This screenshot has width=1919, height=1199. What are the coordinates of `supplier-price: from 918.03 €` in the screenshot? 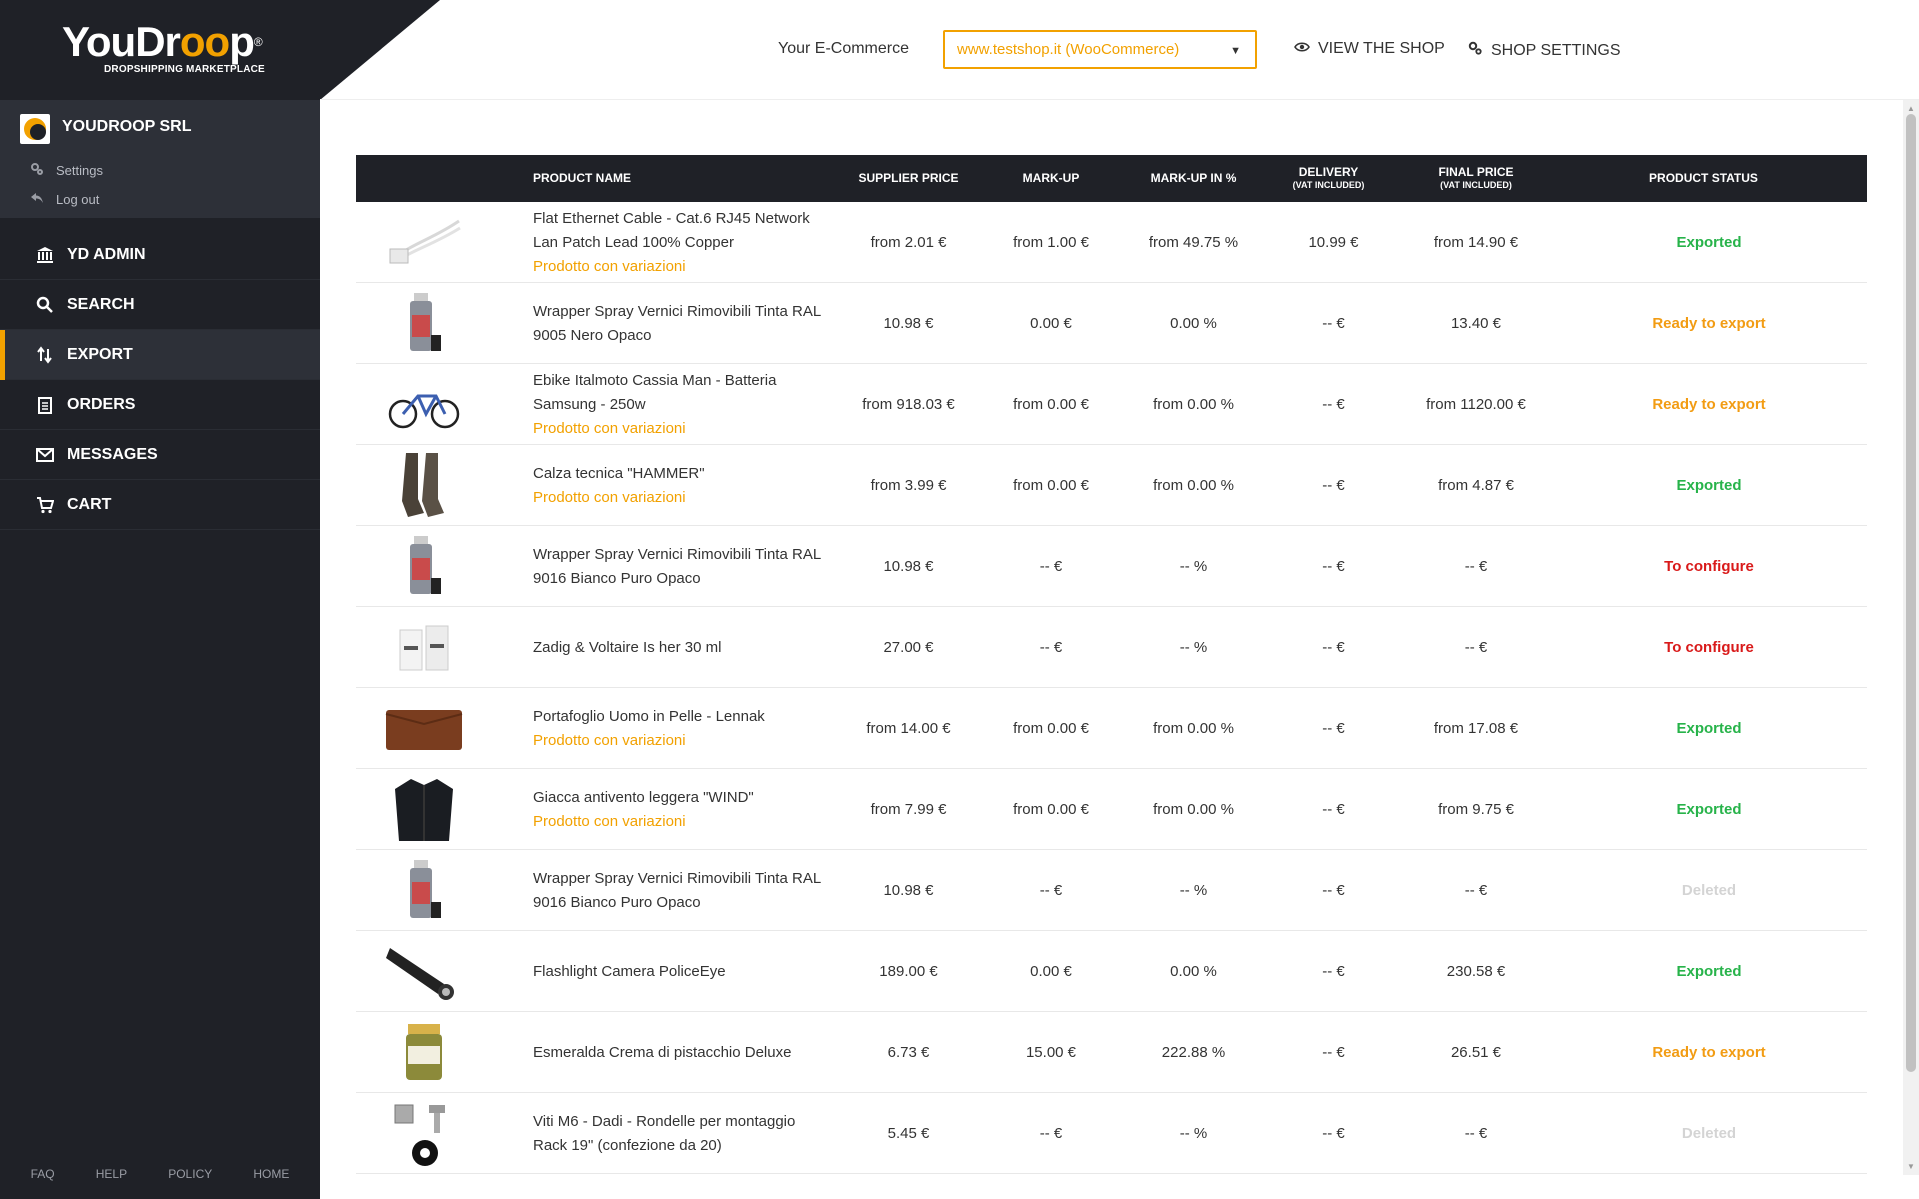 It's located at (908, 404).